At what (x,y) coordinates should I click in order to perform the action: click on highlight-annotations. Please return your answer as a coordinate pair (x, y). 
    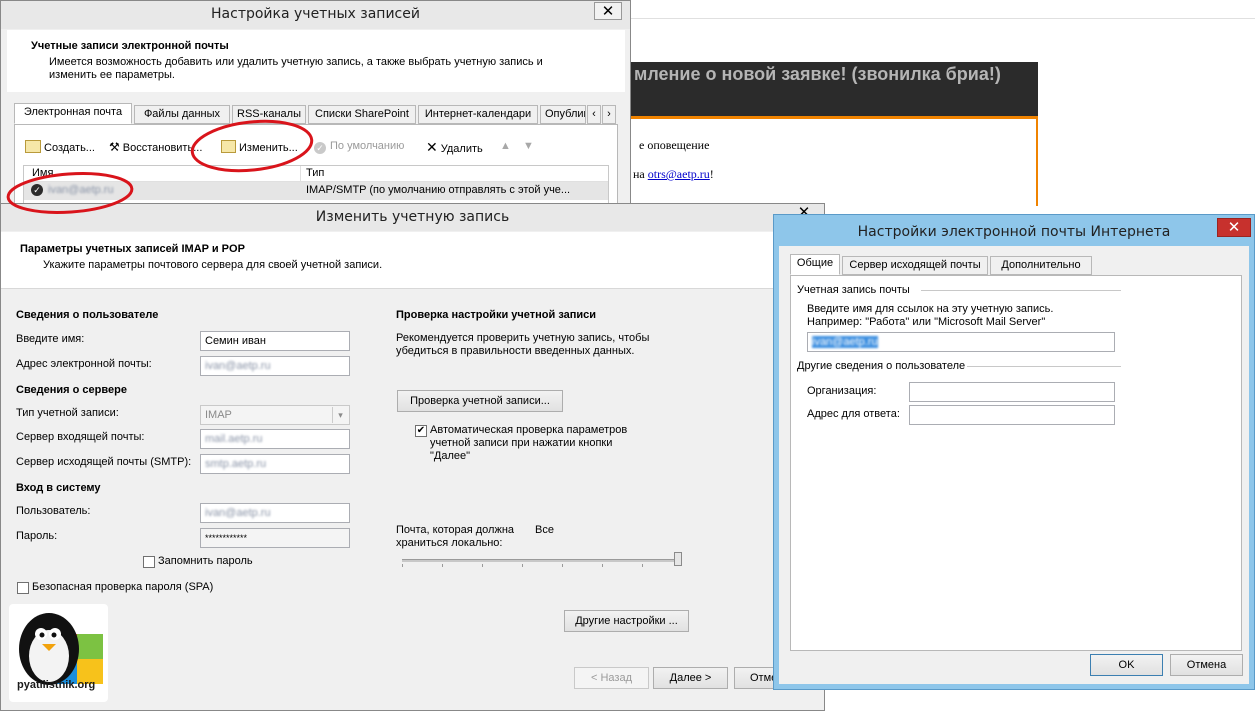
    Looking at the image, I should click on (160, 166).